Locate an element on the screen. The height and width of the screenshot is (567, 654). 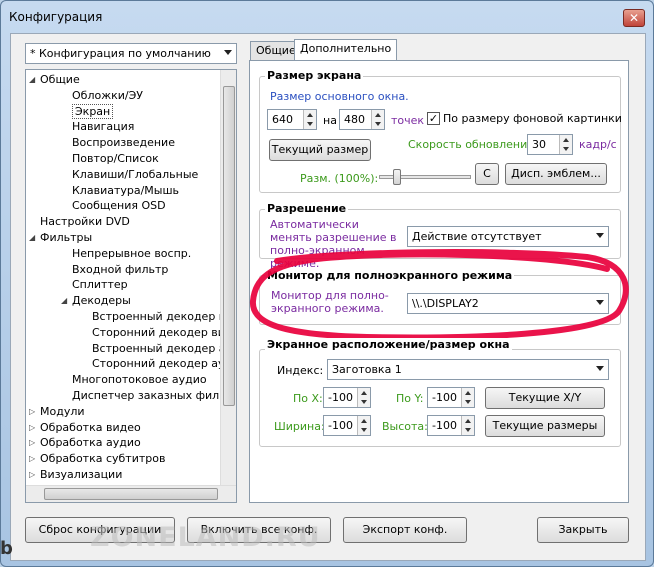
width-value: 640 is located at coordinates (282, 119).